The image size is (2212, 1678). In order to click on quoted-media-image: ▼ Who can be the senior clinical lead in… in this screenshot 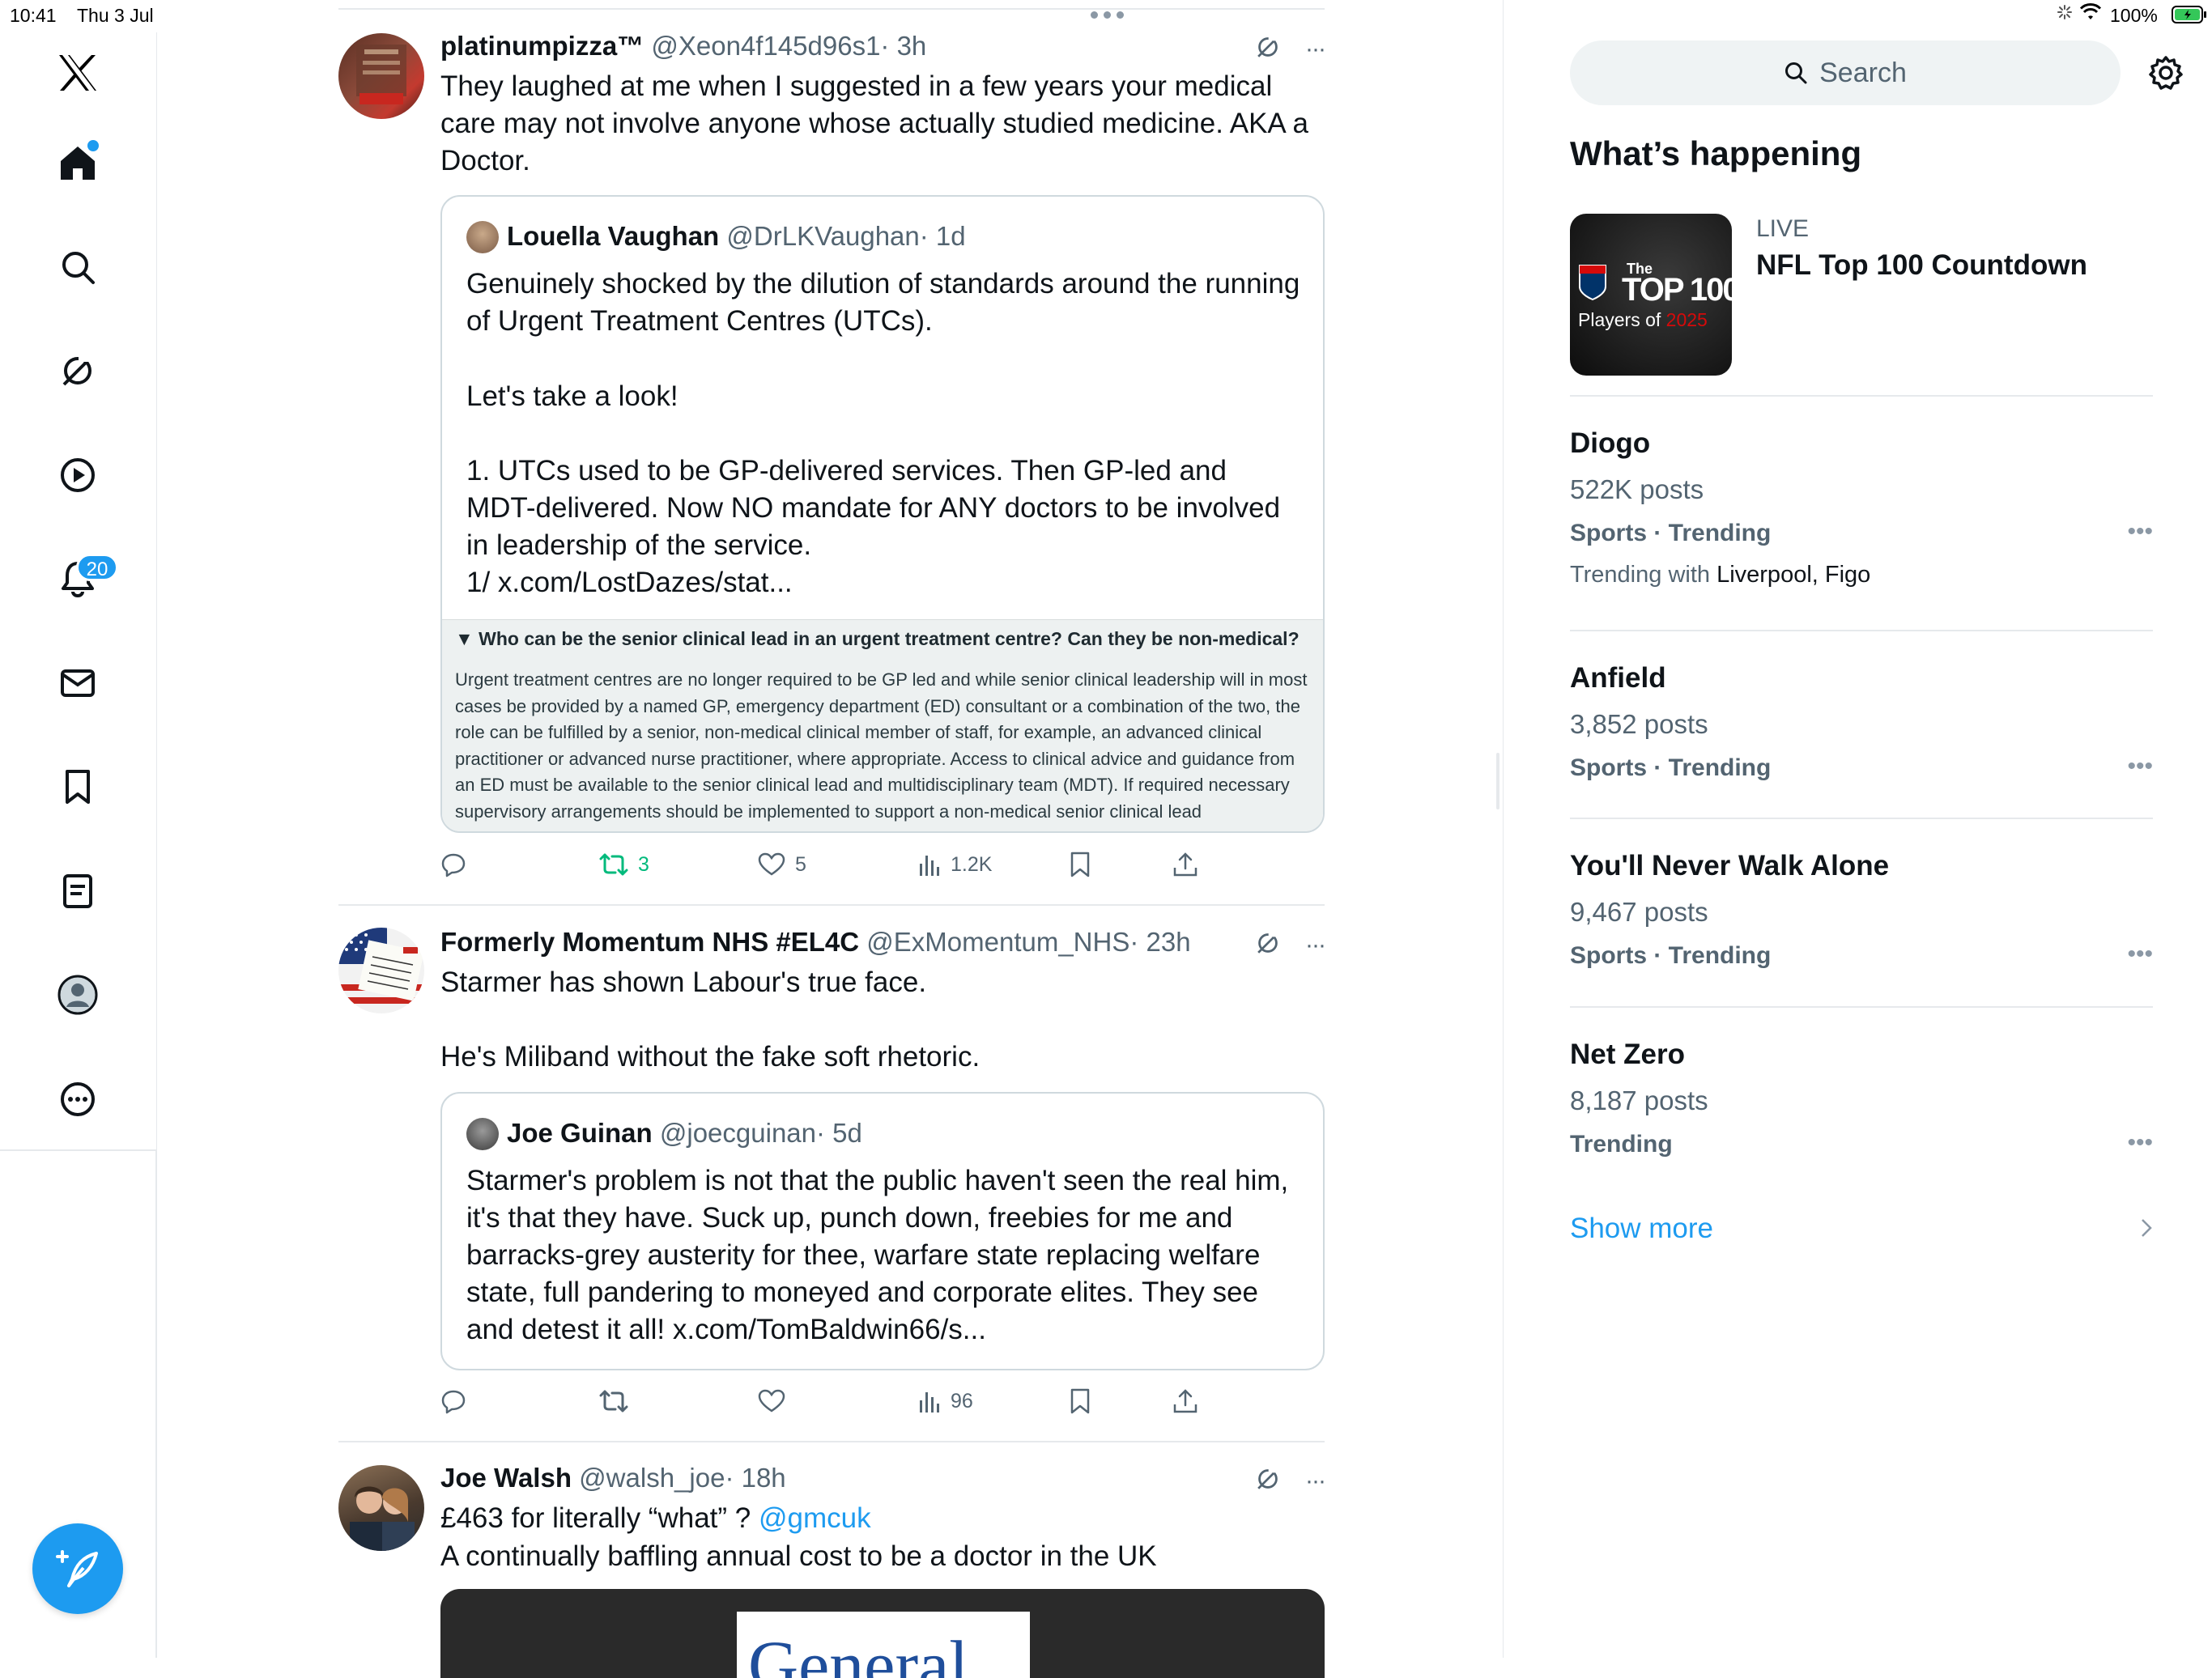, I will do `click(883, 725)`.